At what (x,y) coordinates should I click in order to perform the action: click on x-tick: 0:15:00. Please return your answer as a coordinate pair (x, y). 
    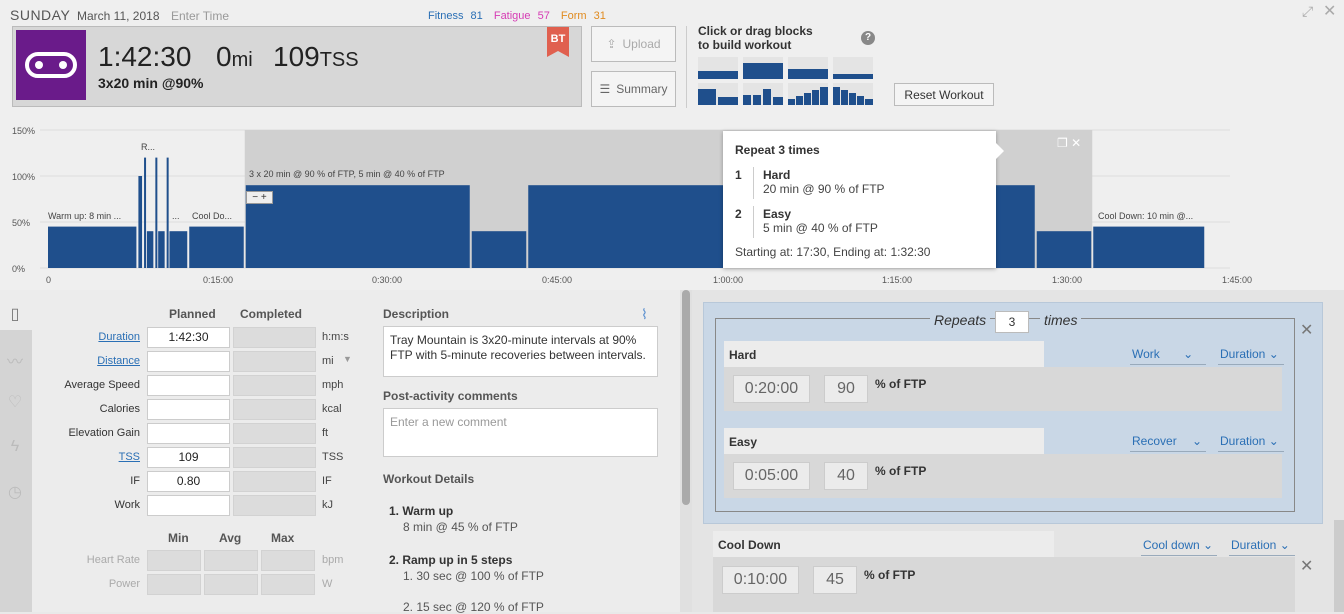
    Looking at the image, I should click on (218, 280).